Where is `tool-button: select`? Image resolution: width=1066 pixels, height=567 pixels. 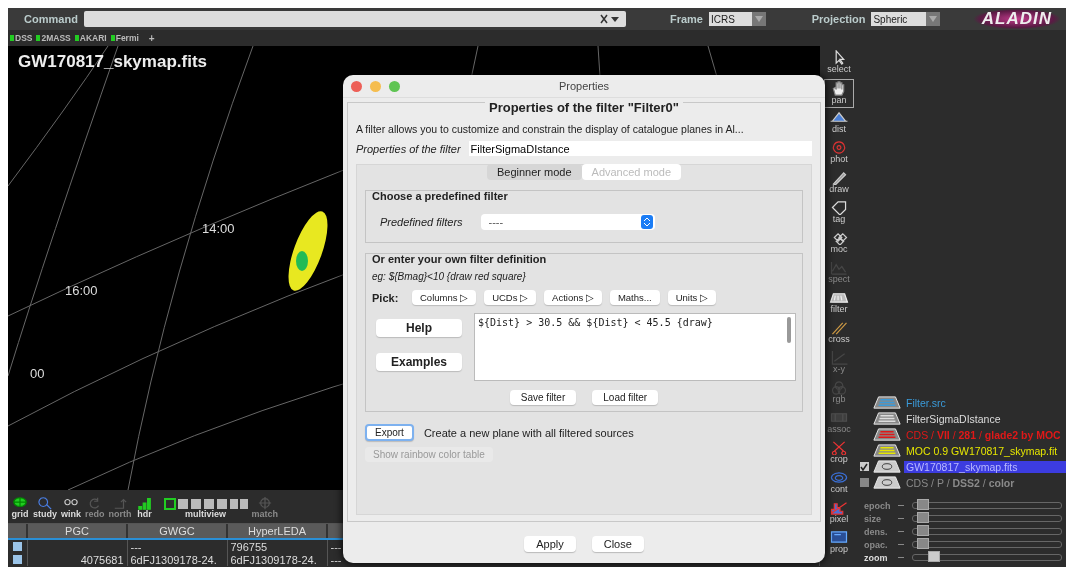 tool-button: select is located at coordinates (839, 63).